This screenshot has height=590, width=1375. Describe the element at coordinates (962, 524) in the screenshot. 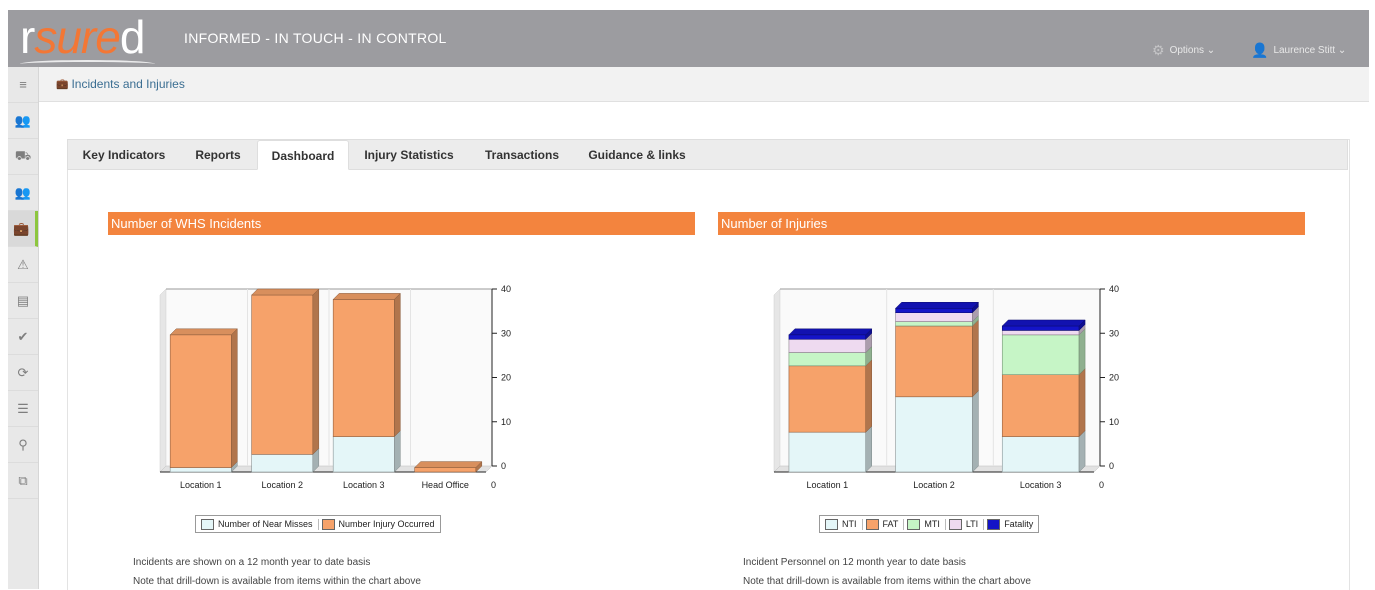

I see `legend-item: LTI` at that location.